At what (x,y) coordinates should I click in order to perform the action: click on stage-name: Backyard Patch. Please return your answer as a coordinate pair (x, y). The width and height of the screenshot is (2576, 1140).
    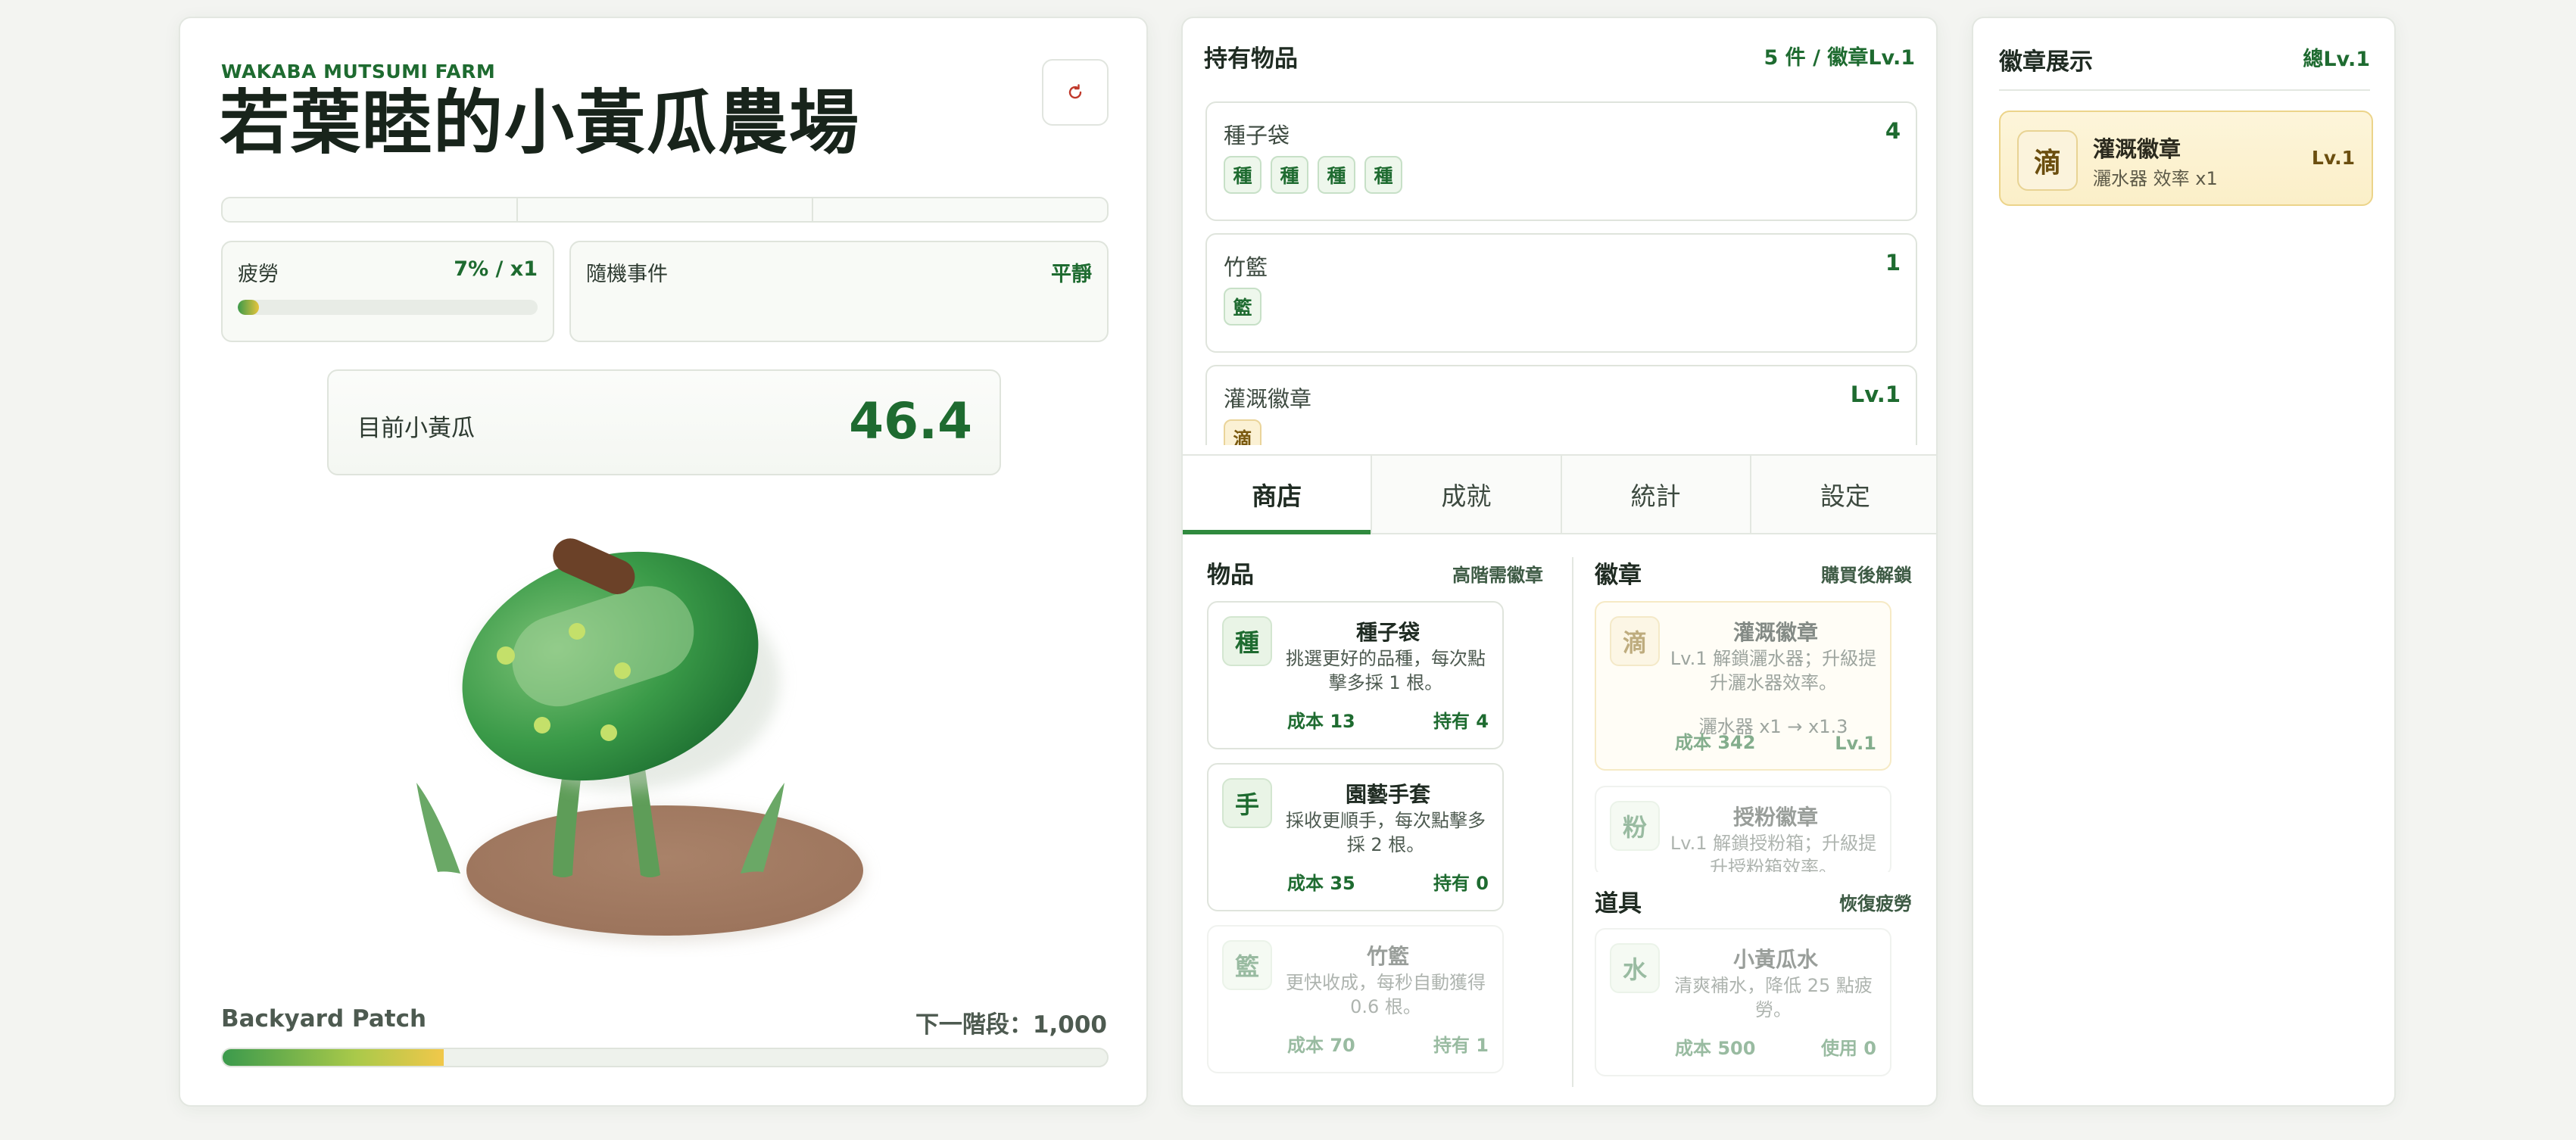
    Looking at the image, I should click on (324, 1019).